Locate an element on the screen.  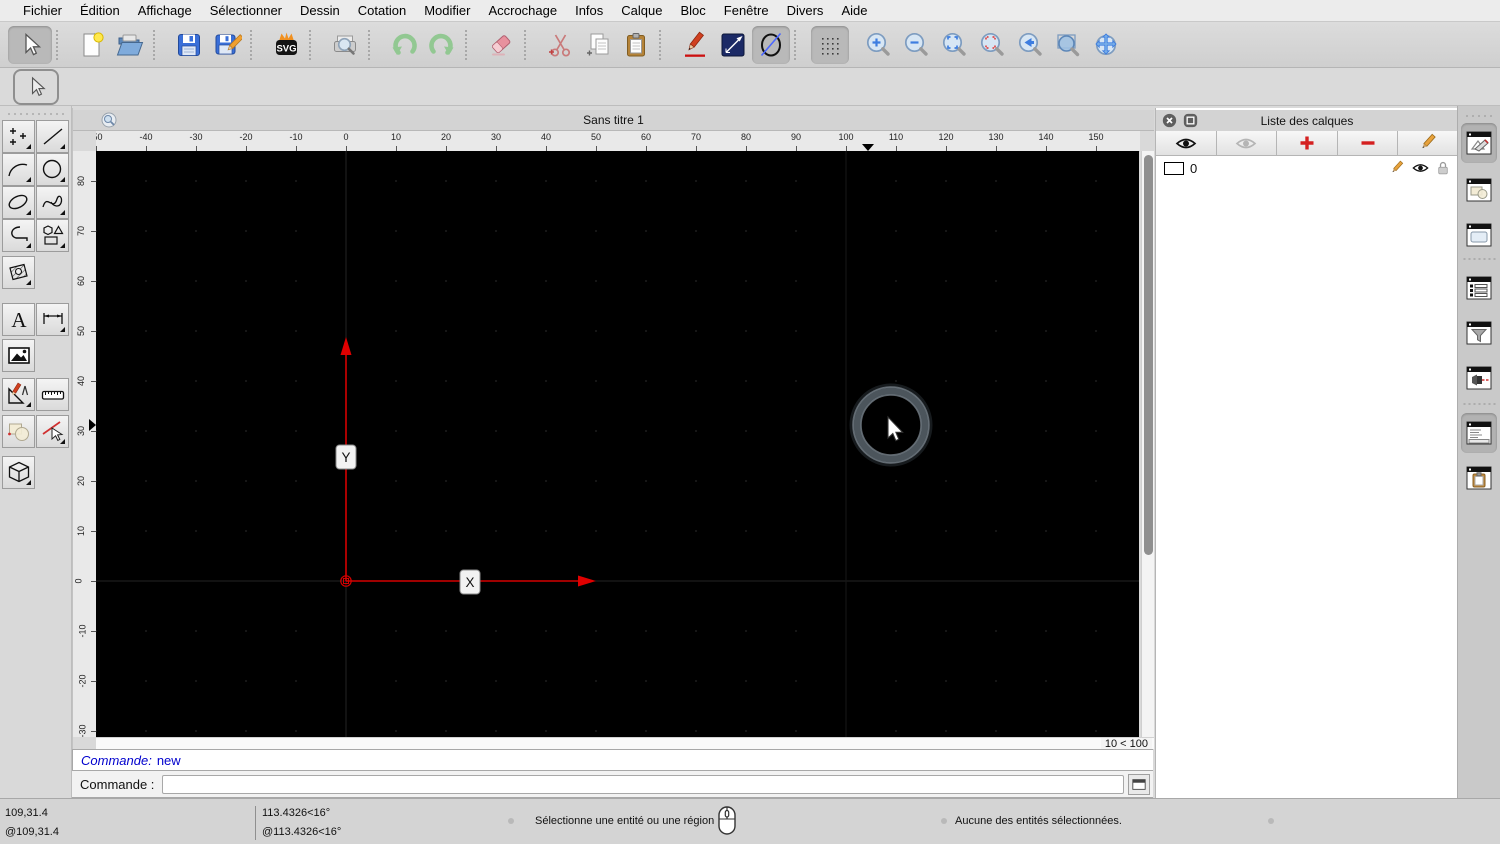
horizontal-scrollbar: 10 < 100 is located at coordinates (625, 743).